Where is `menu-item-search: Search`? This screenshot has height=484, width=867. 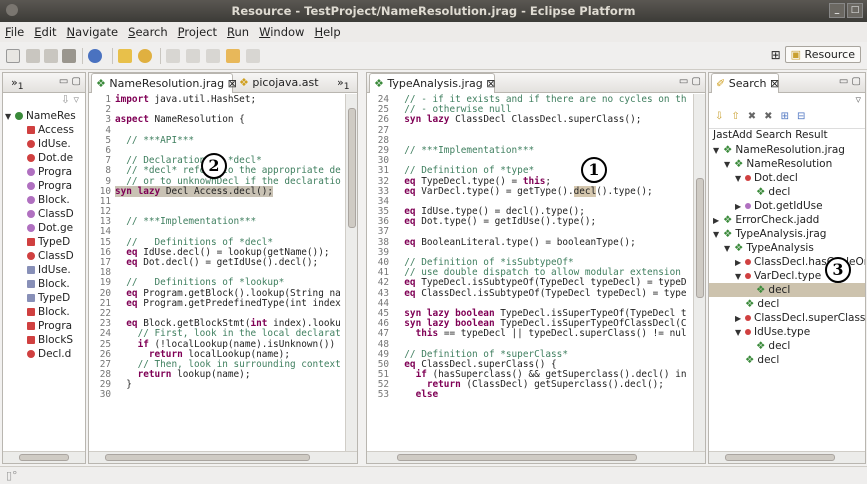 menu-item-search: Search is located at coordinates (148, 32).